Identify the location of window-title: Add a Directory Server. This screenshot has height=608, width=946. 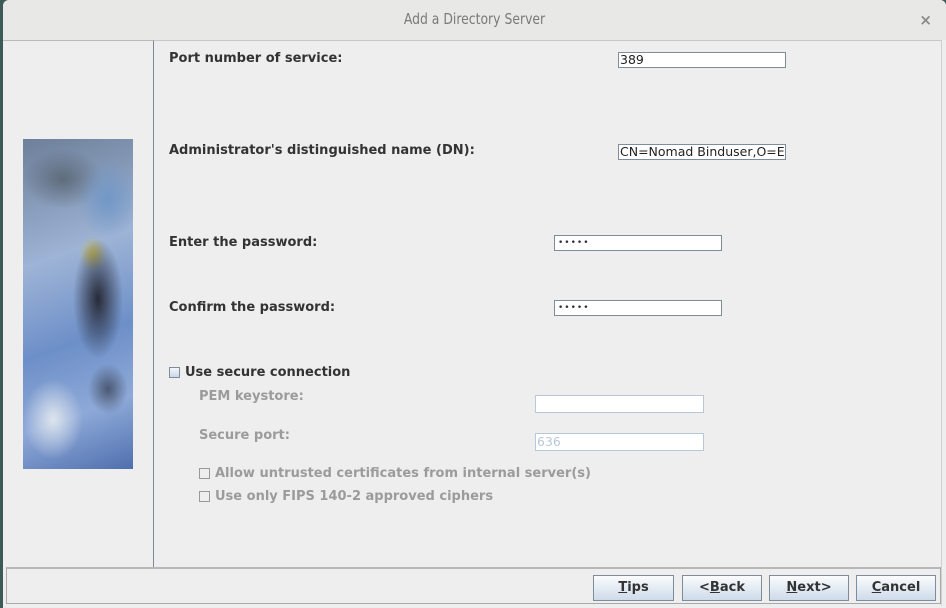
(474, 19).